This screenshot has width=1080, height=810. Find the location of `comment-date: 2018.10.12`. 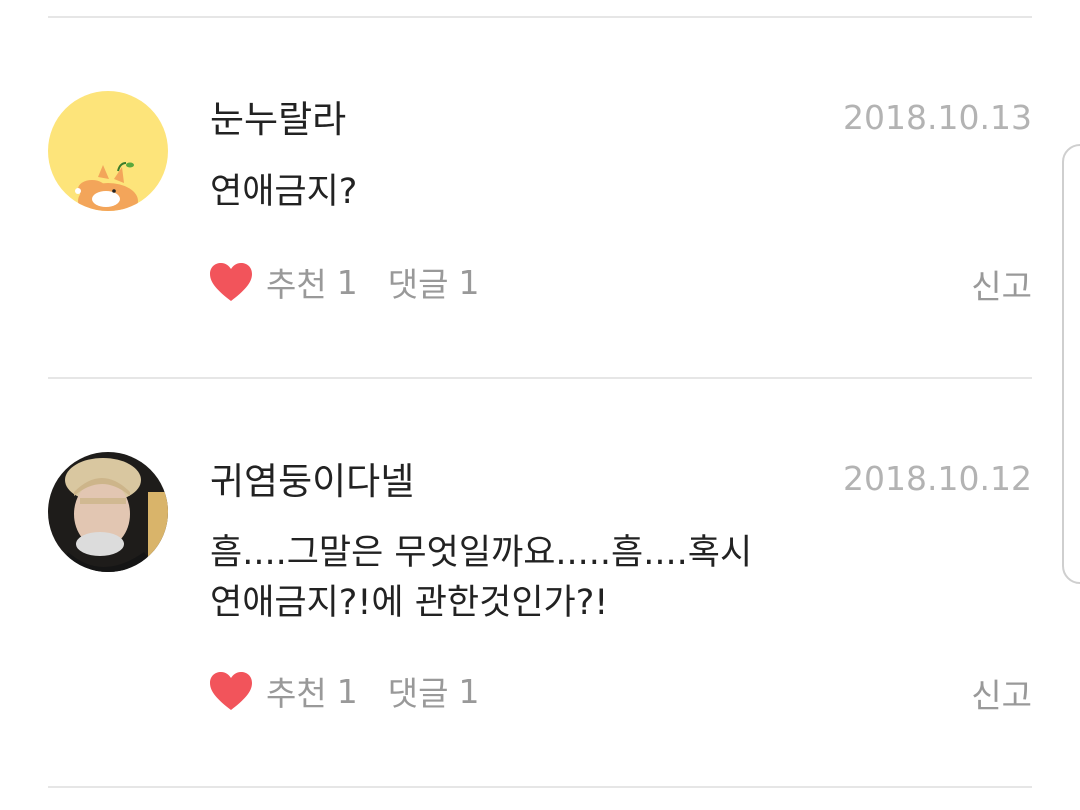

comment-date: 2018.10.12 is located at coordinates (937, 478).